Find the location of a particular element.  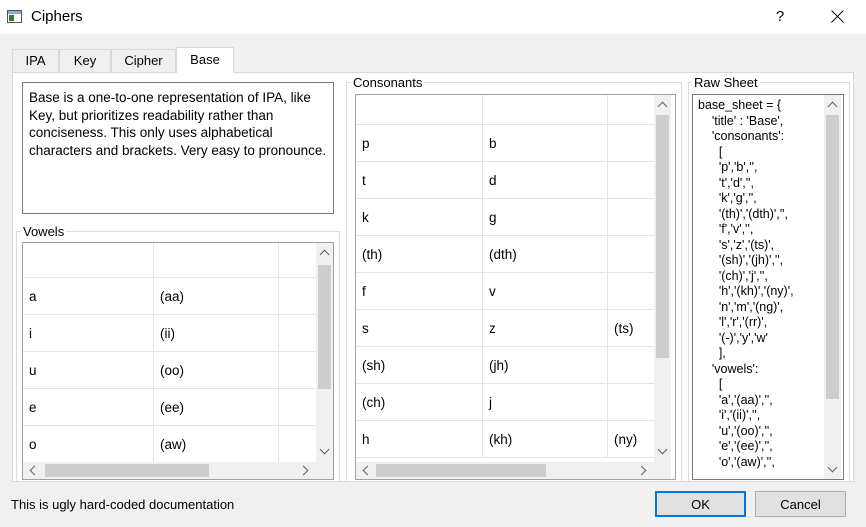

consonants-cell: p is located at coordinates (419, 143).